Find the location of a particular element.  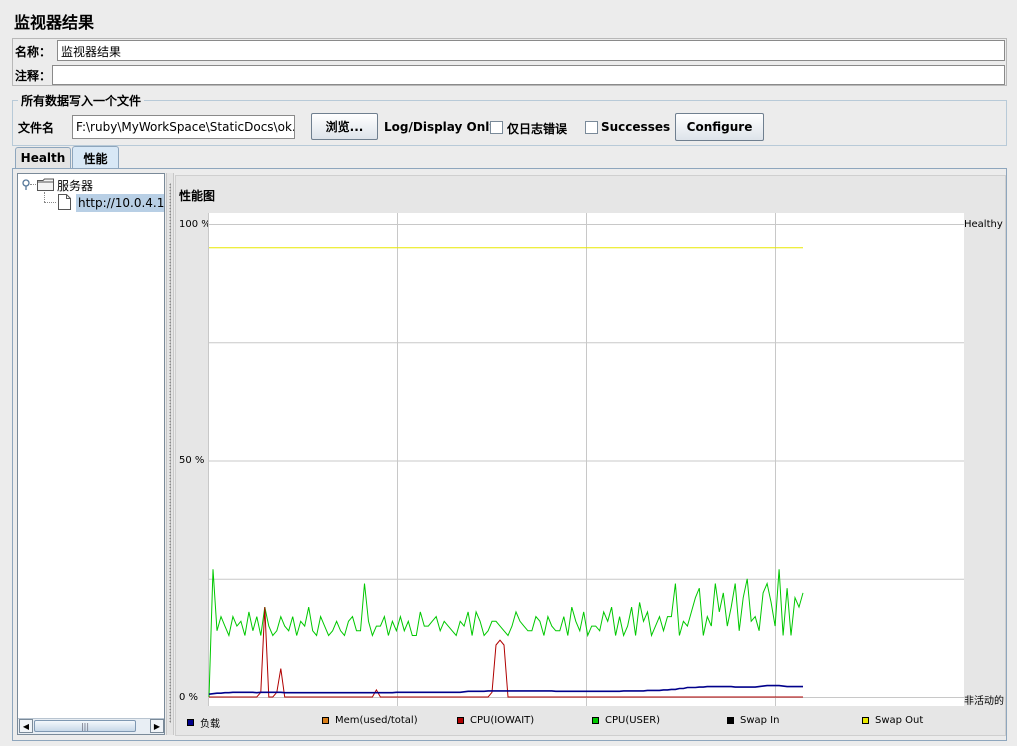

legend-swatch-iowait is located at coordinates (460, 720).